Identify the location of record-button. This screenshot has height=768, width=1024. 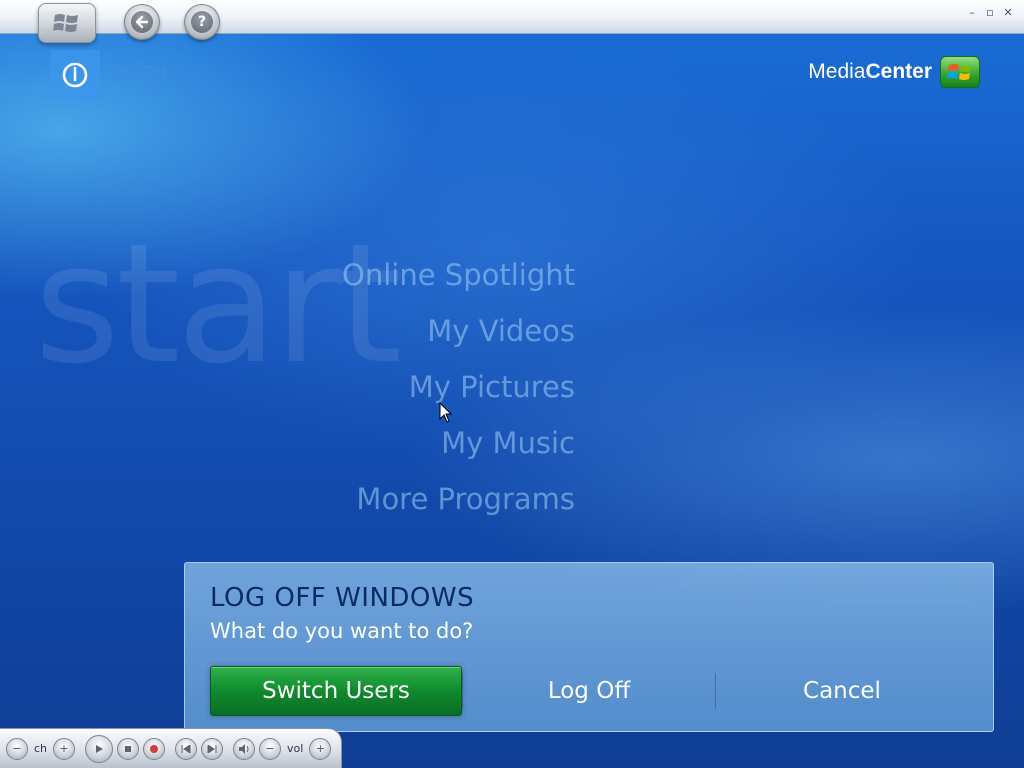
(154, 748).